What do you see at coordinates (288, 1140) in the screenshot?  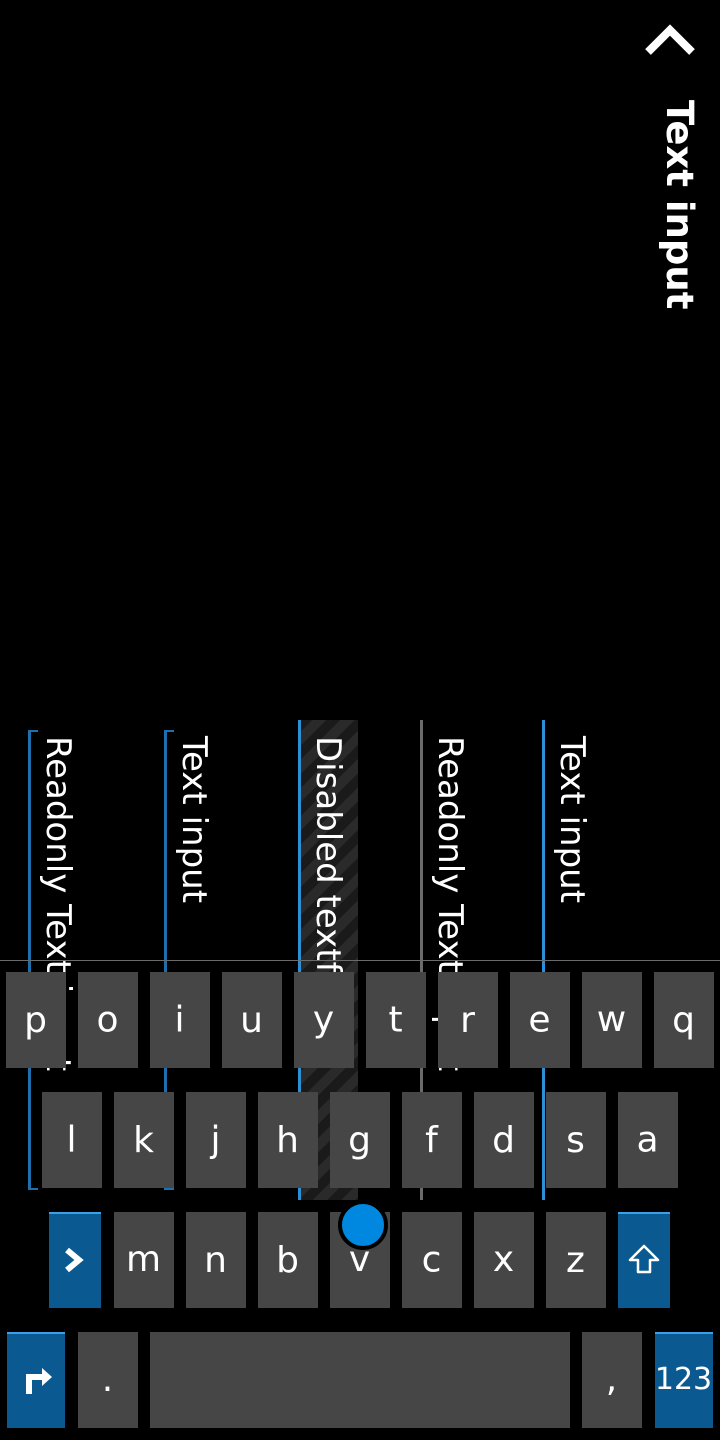 I see `key-h: h` at bounding box center [288, 1140].